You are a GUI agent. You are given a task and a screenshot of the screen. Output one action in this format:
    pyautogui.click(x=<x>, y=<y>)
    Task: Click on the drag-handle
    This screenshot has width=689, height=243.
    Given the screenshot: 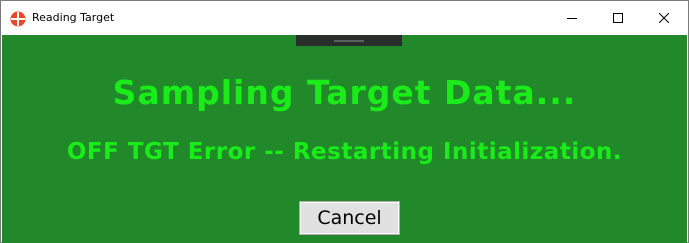 What is the action you would take?
    pyautogui.click(x=349, y=40)
    